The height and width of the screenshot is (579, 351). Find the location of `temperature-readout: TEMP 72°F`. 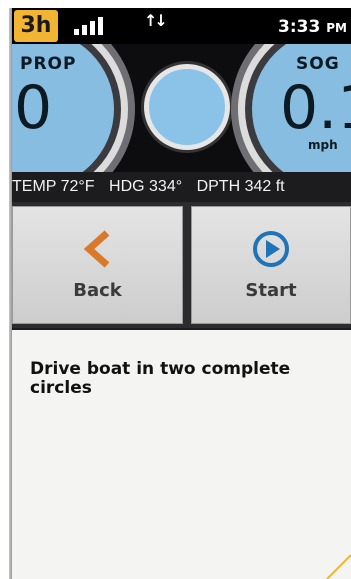

temperature-readout: TEMP 72°F is located at coordinates (53, 186).